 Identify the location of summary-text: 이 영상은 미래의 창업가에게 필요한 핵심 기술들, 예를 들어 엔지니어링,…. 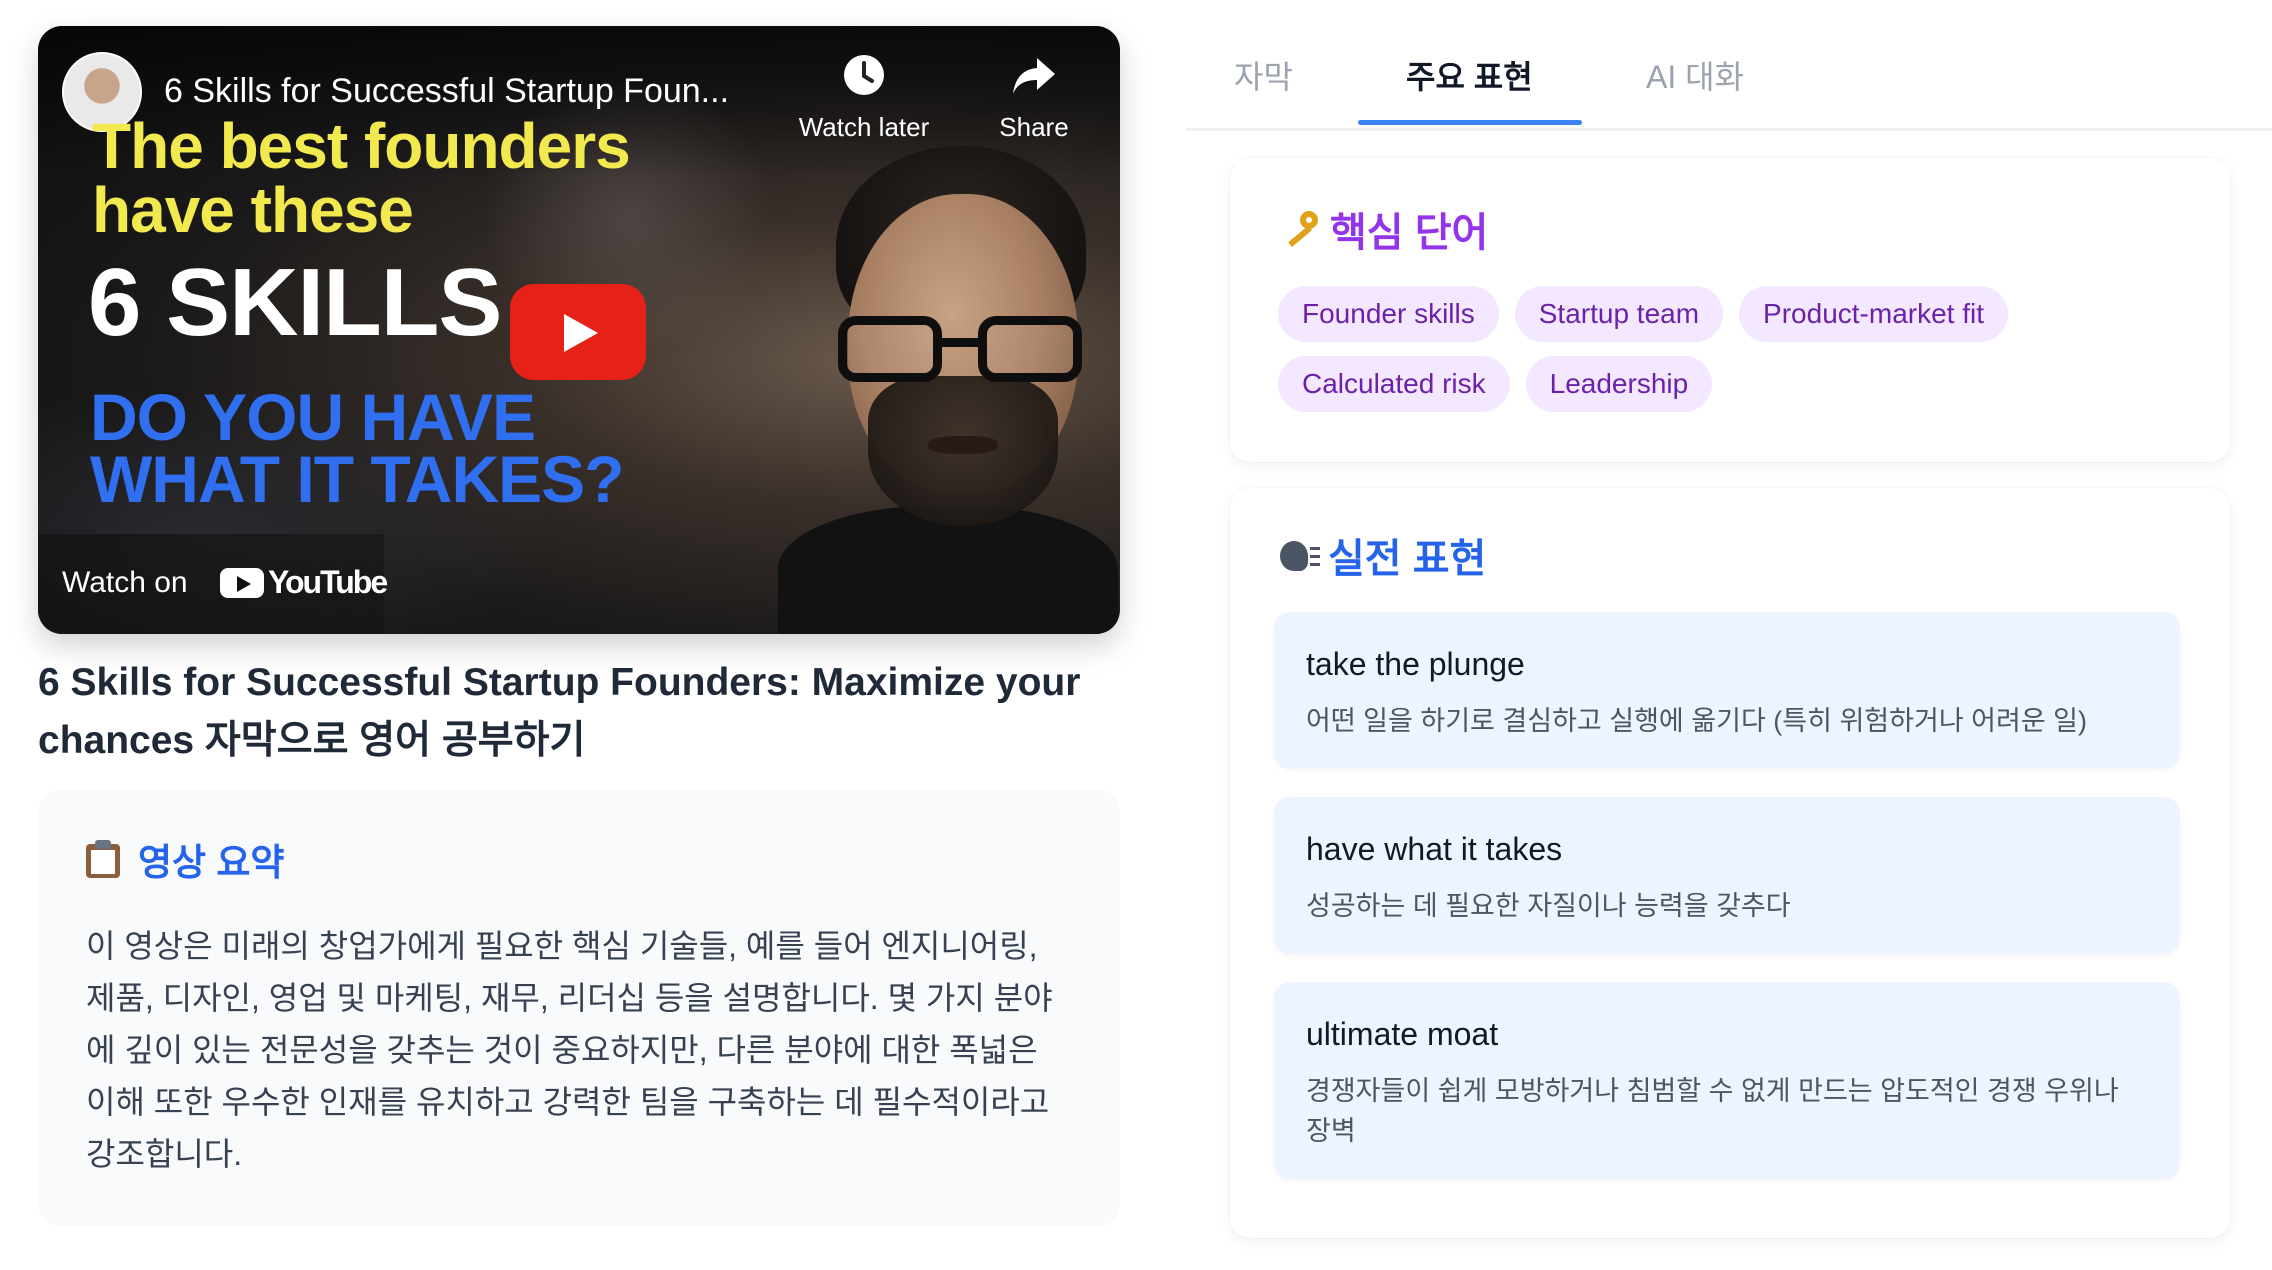
(569, 1050).